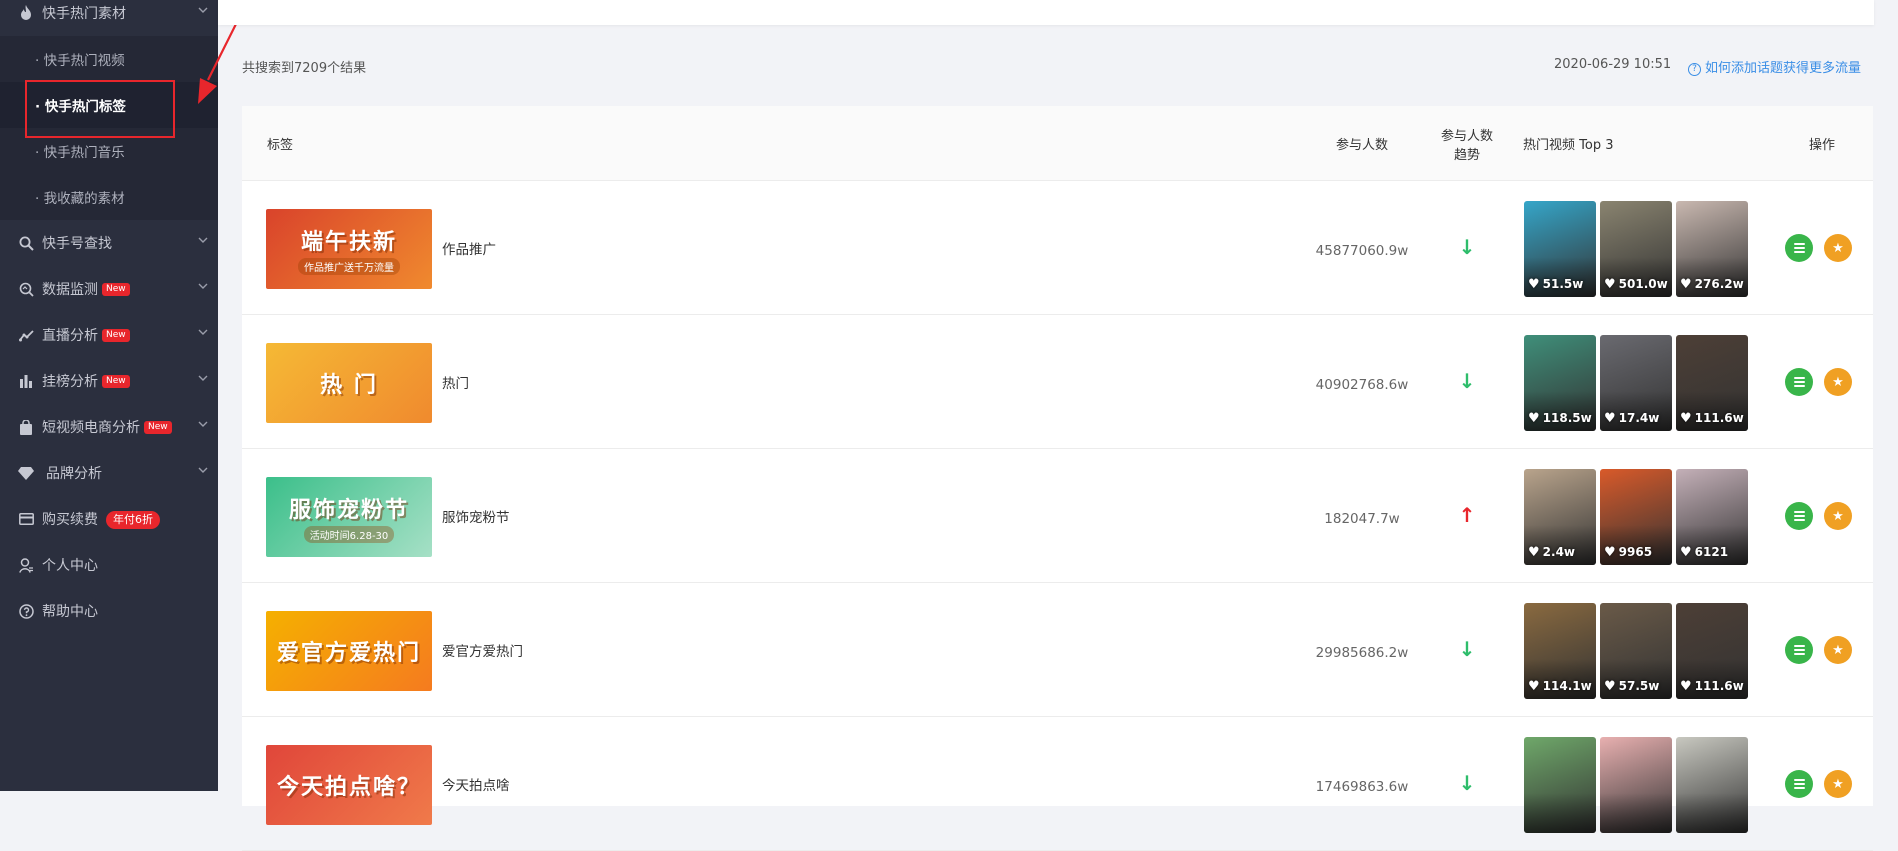  Describe the element at coordinates (455, 382) in the screenshot. I see `tag-name: 热门` at that location.